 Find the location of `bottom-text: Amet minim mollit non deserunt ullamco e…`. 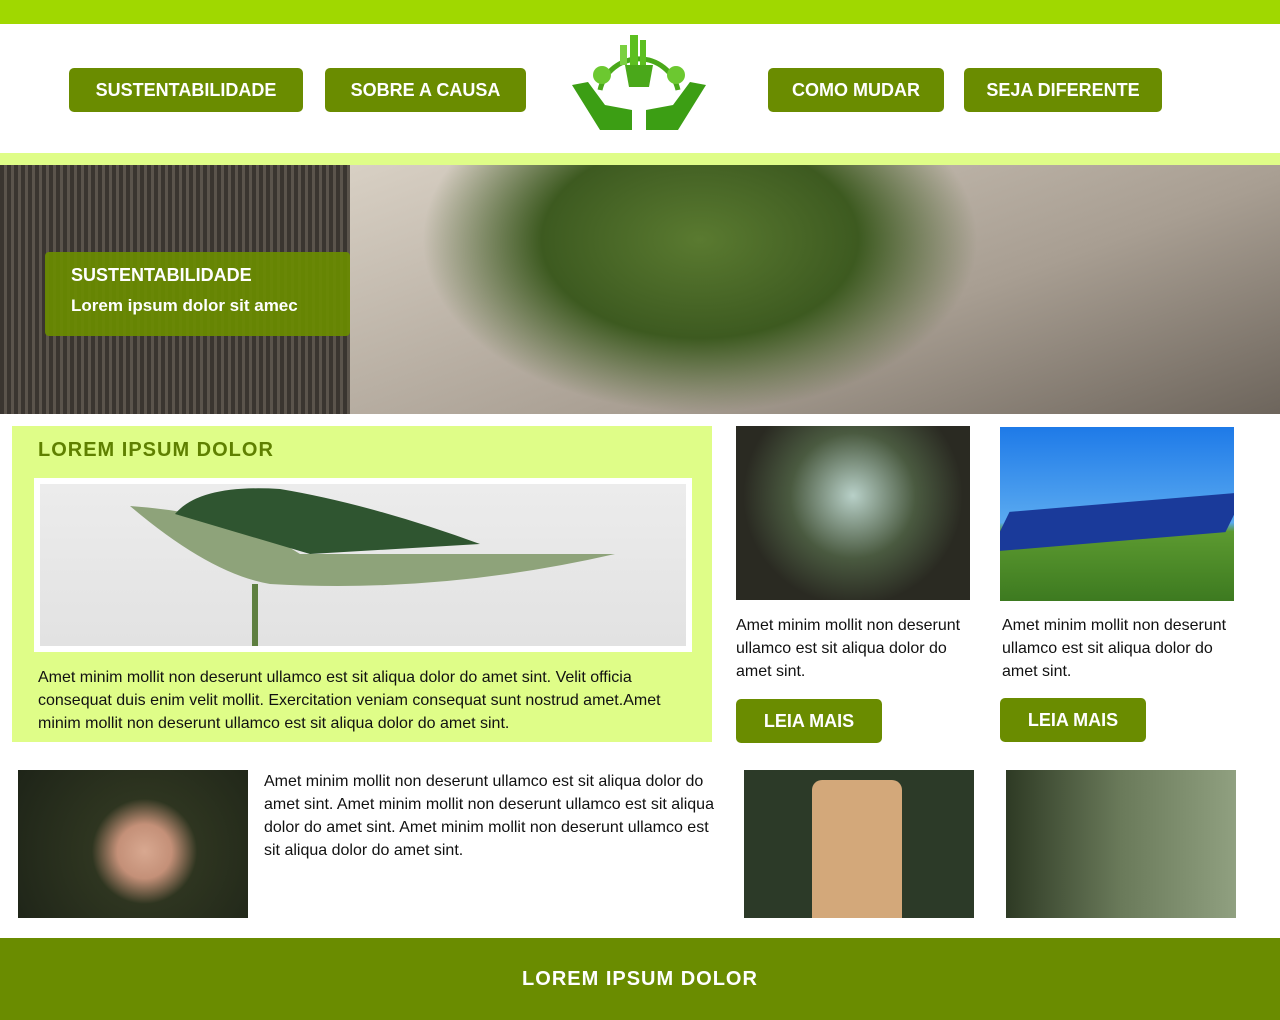

bottom-text: Amet minim mollit non deserunt ullamco e… is located at coordinates (489, 816).